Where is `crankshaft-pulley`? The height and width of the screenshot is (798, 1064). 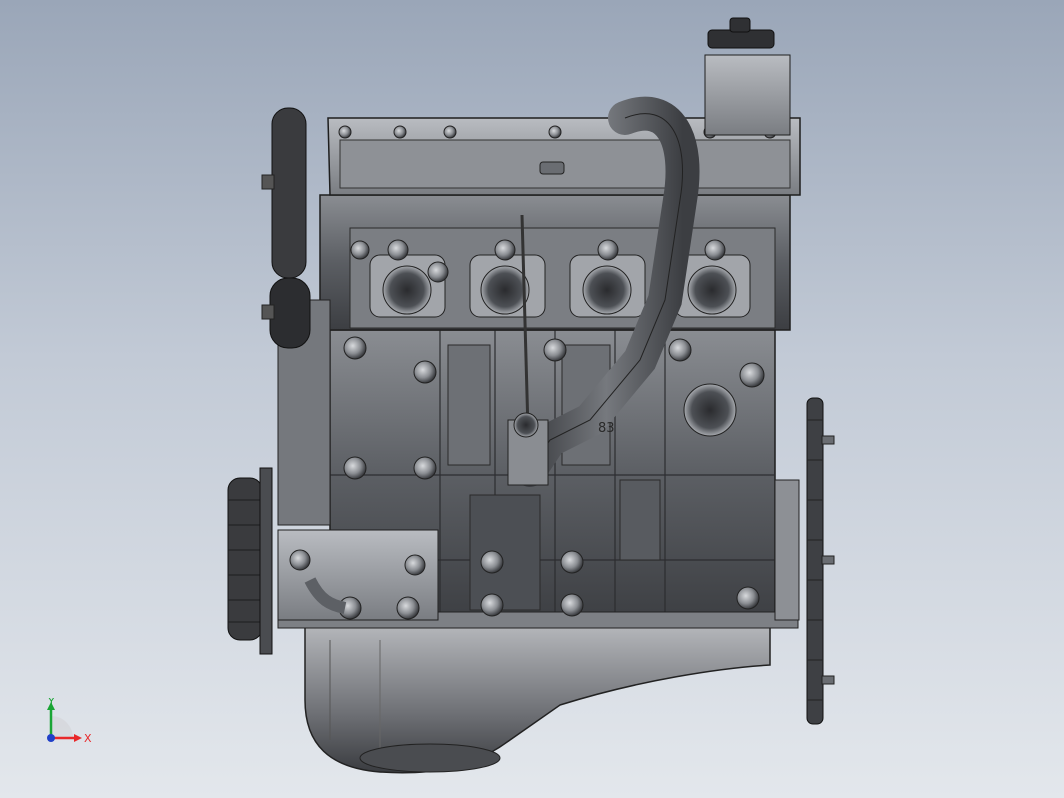 crankshaft-pulley is located at coordinates (245, 559).